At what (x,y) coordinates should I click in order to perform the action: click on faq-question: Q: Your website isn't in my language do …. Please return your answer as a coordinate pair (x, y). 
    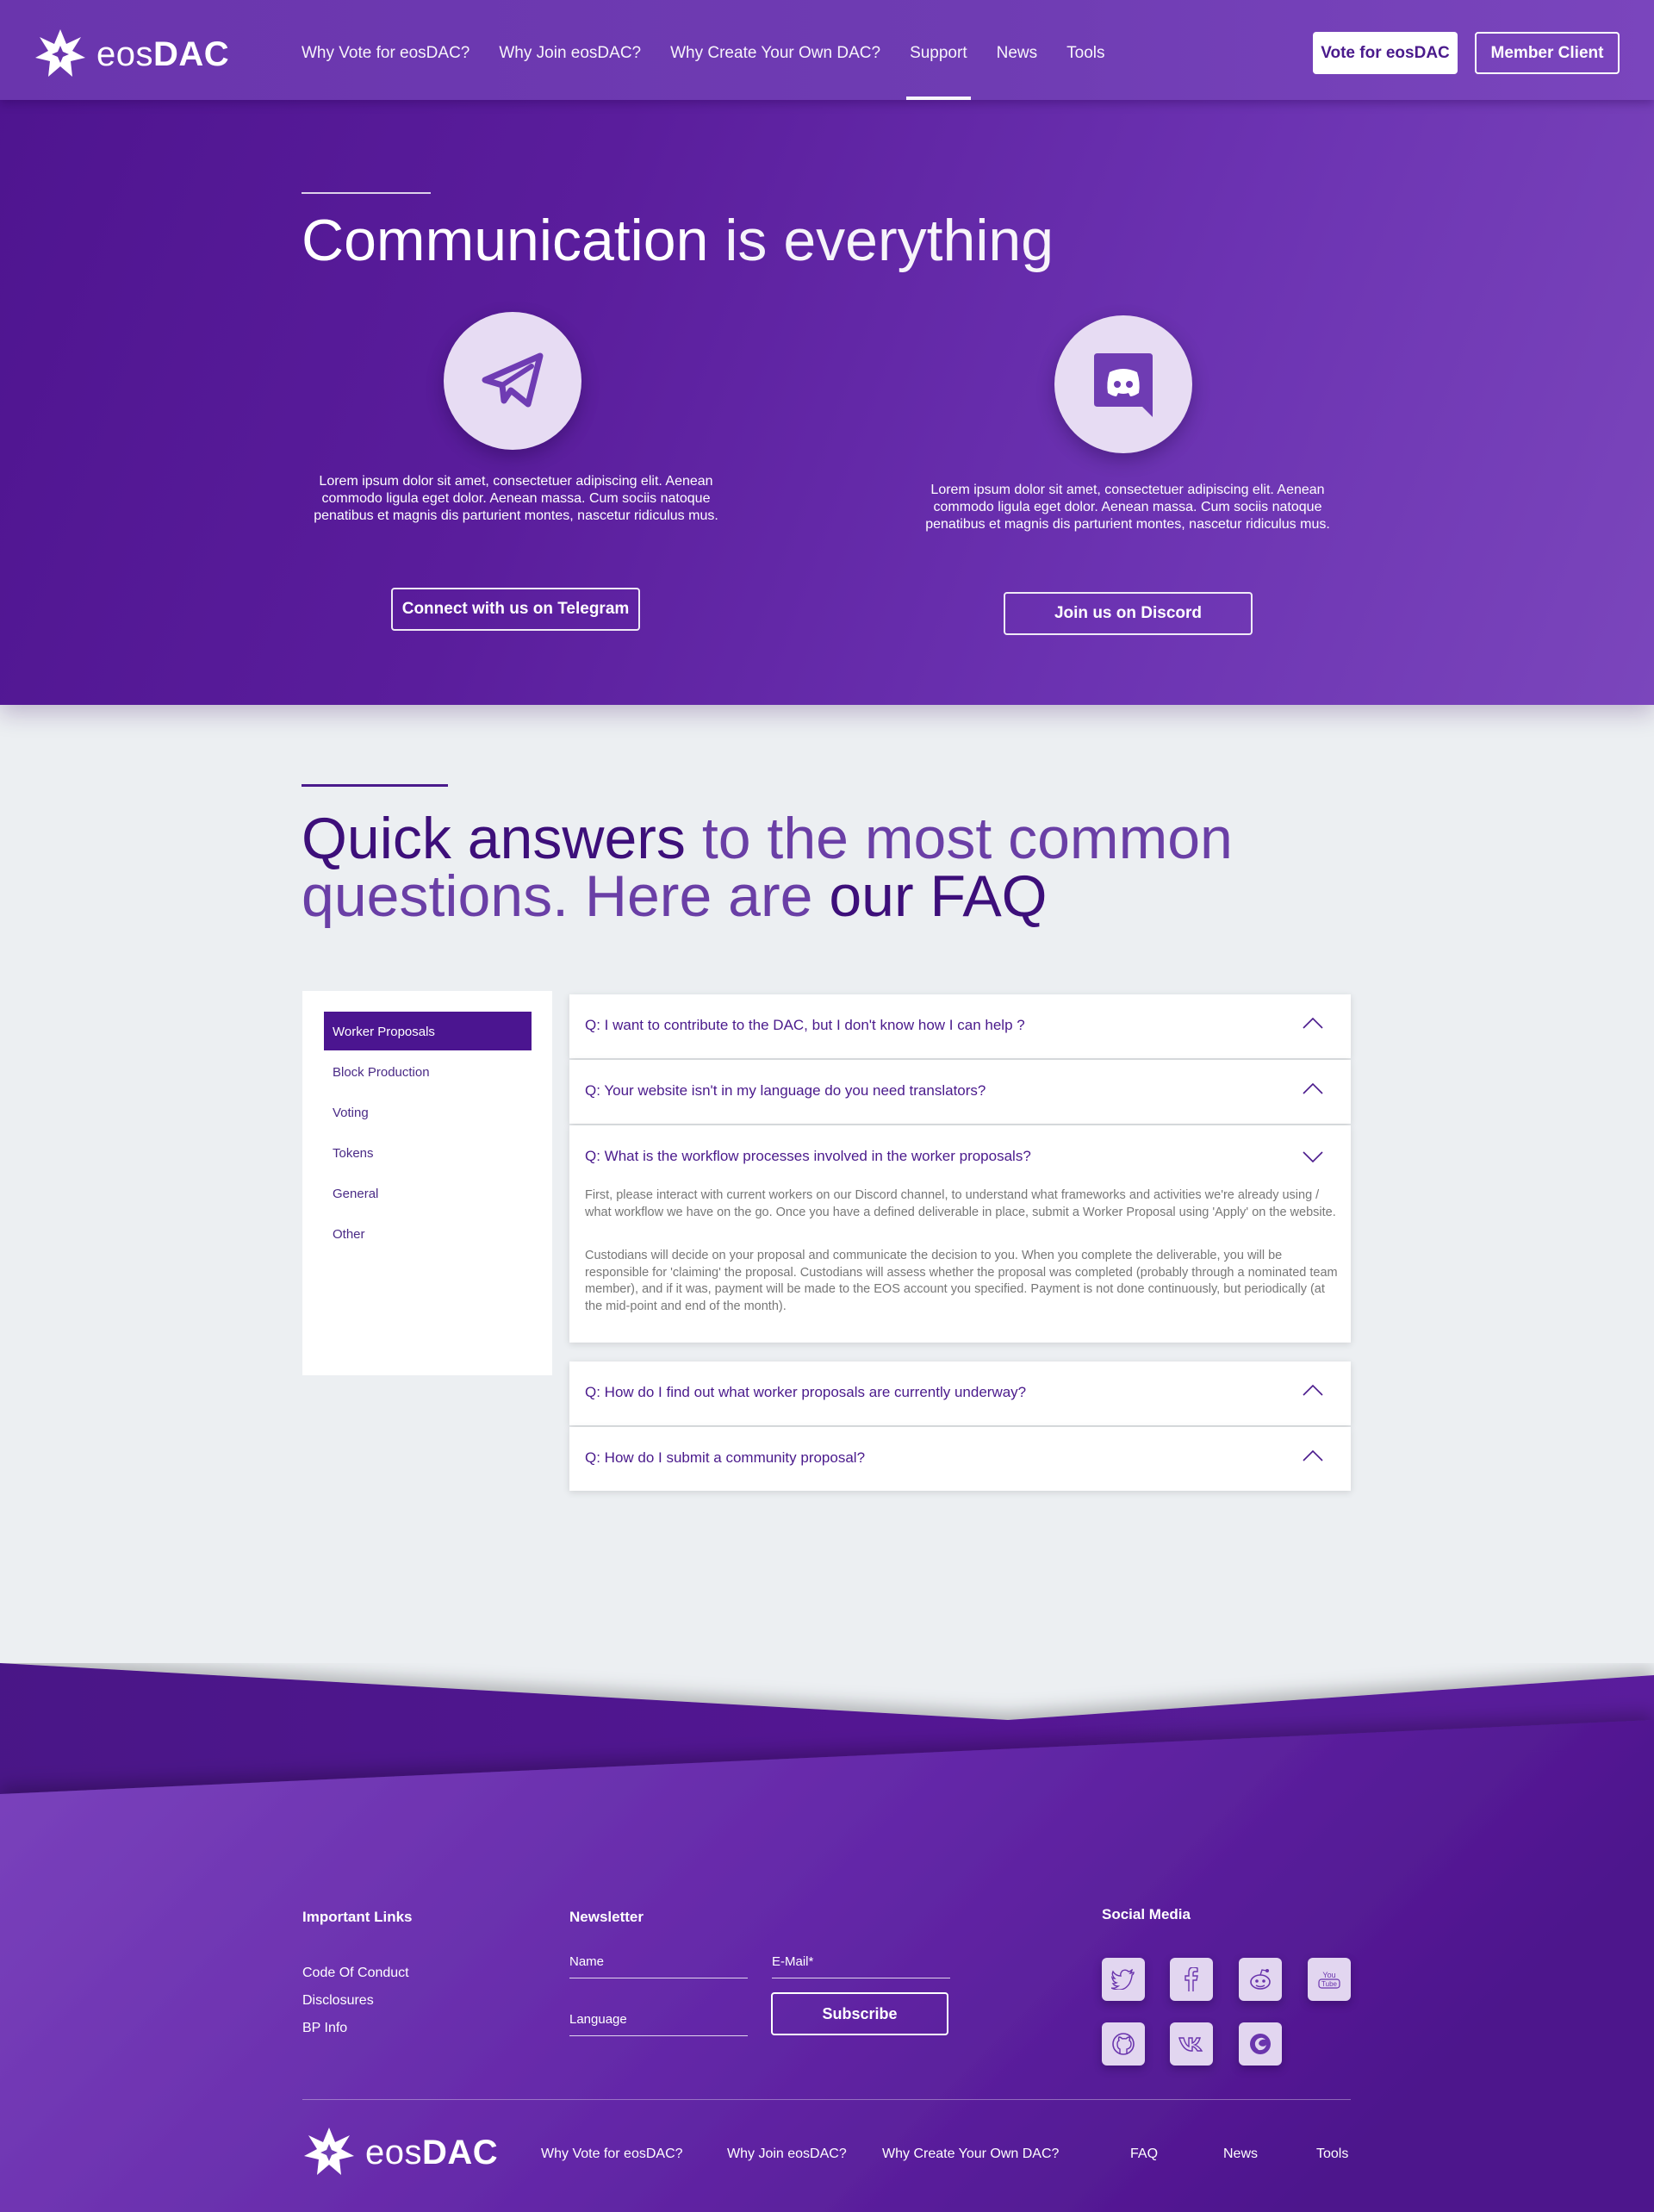
    Looking at the image, I should click on (786, 1091).